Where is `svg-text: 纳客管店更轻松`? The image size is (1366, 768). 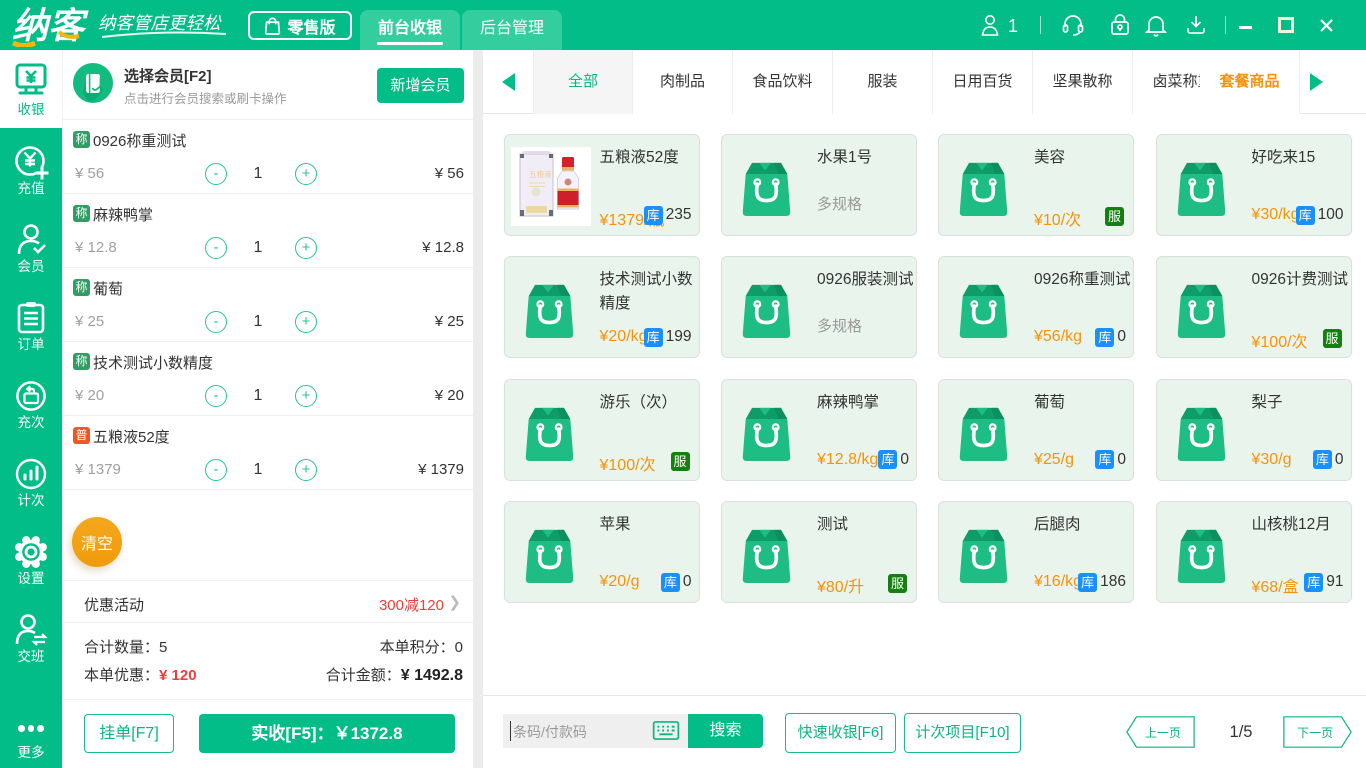 svg-text: 纳客管店更轻松 is located at coordinates (160, 23).